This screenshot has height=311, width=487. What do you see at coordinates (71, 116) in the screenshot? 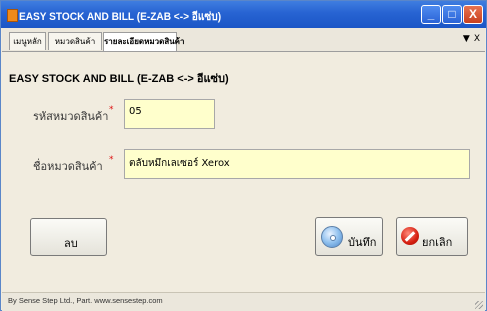
I see `category-code-label: รหัสหมวดสินค้า` at bounding box center [71, 116].